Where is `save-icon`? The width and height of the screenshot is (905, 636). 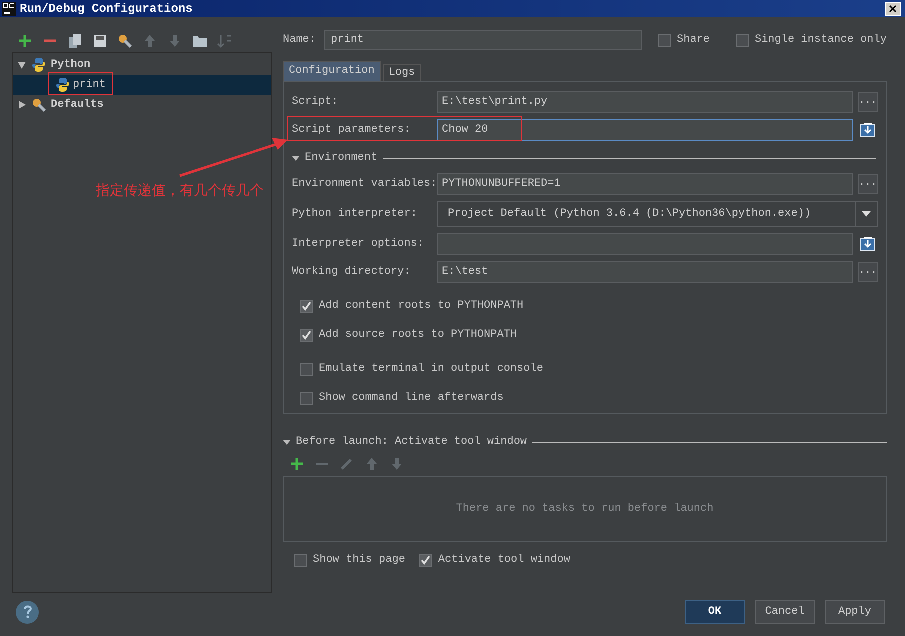 save-icon is located at coordinates (100, 40).